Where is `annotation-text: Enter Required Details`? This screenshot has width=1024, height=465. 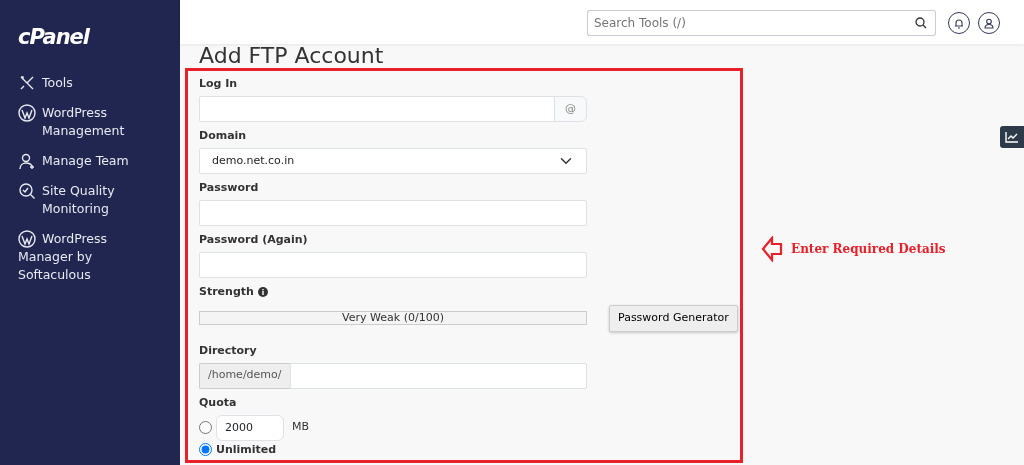
annotation-text: Enter Required Details is located at coordinates (868, 249).